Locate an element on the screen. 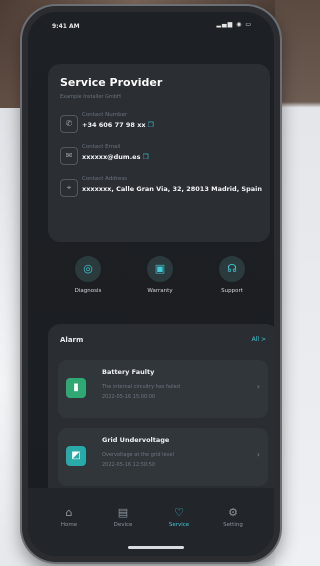 The image size is (320, 566). tab-service: ♡ Service is located at coordinates (179, 517).